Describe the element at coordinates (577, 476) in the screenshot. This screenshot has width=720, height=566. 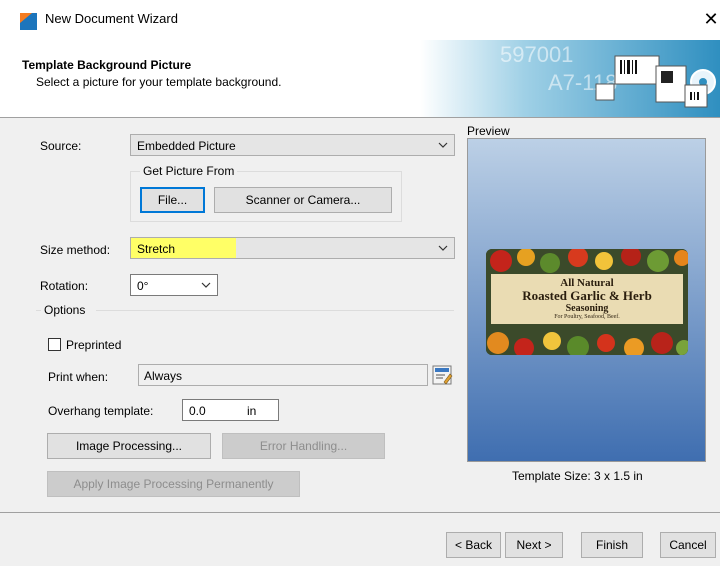
I see `template-size-text: Template Size: 3 x 1.5 in` at that location.